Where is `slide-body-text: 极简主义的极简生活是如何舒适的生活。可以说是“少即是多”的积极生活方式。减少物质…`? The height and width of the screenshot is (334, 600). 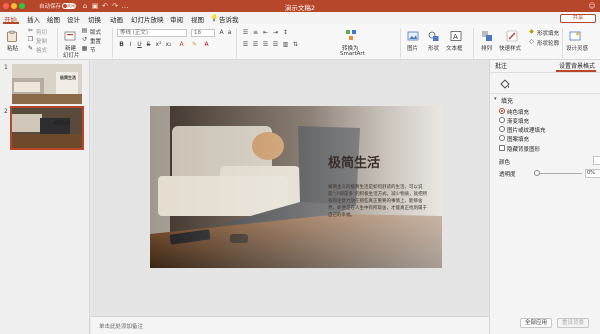 slide-body-text: 极简主义的极简生活是如何舒适的生活。可以说是“少即是多”的积极生活方式。减少物质… is located at coordinates (378, 201).